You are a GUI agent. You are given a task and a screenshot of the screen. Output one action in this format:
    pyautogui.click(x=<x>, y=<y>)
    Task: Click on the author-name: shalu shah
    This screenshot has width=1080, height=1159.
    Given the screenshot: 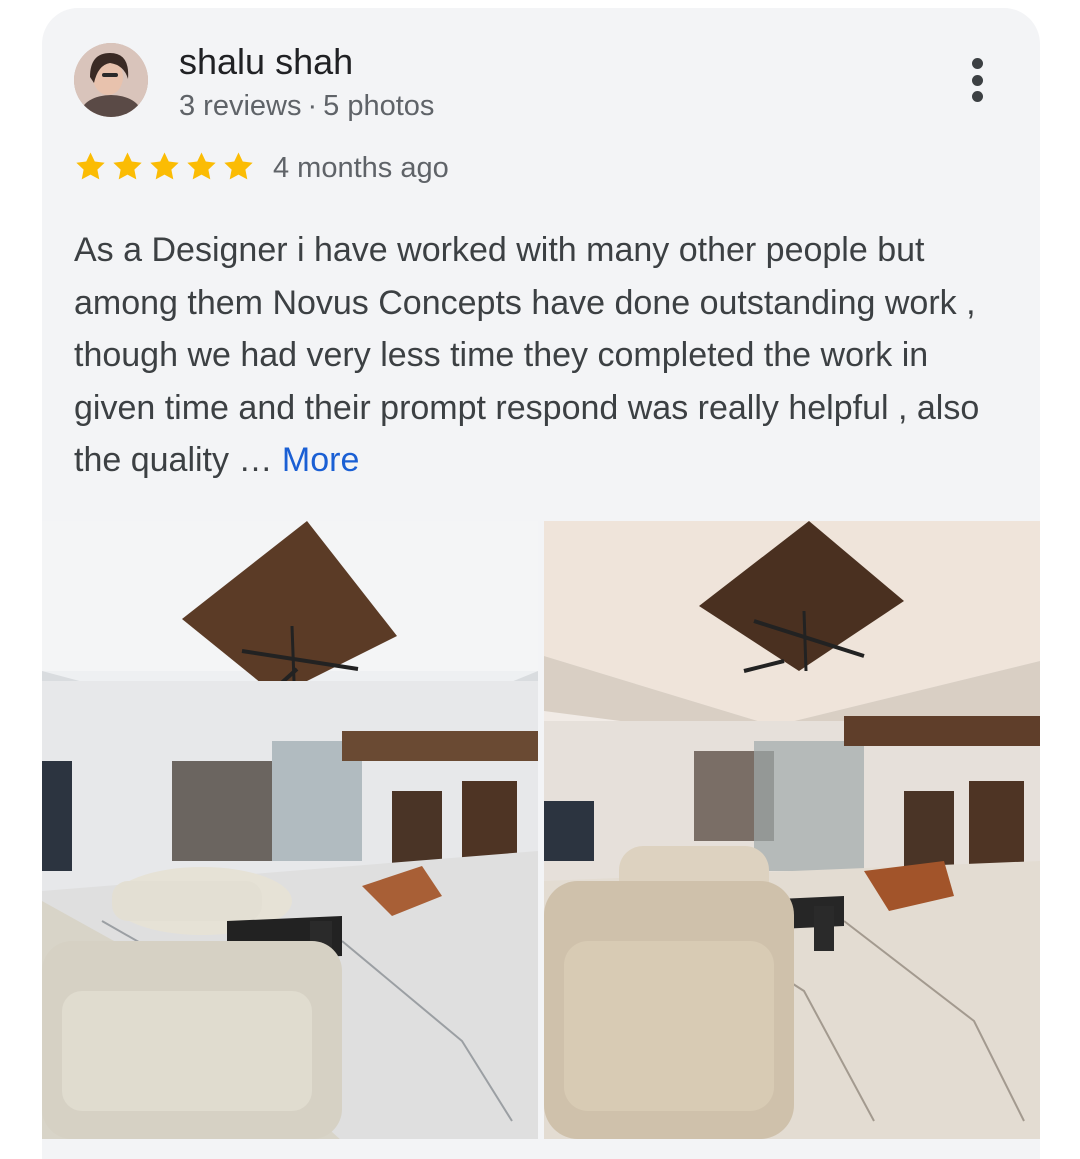 What is the action you would take?
    pyautogui.click(x=266, y=62)
    